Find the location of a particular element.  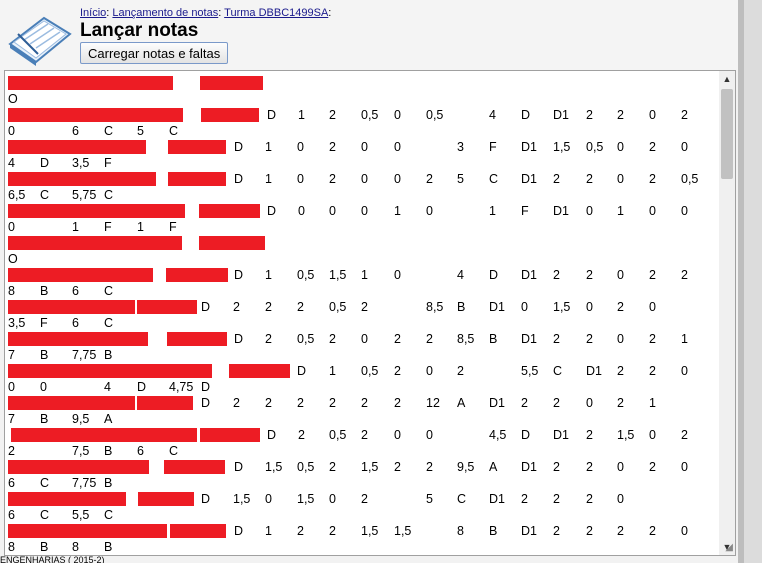

footer-text: ENGENHARIAS ( 2015-2) is located at coordinates (369, 559).